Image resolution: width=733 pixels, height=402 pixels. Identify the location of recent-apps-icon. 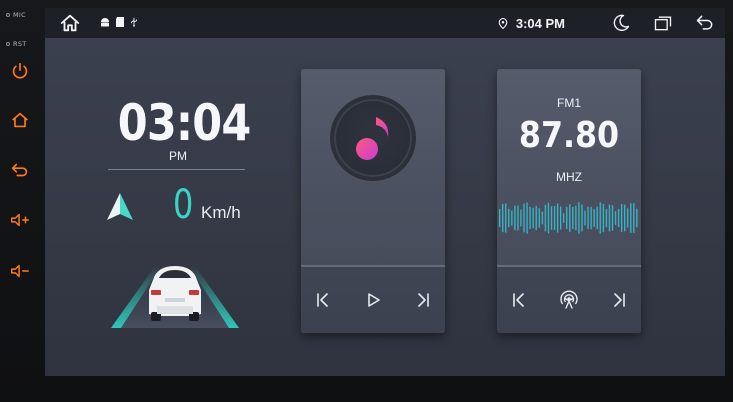
(663, 23).